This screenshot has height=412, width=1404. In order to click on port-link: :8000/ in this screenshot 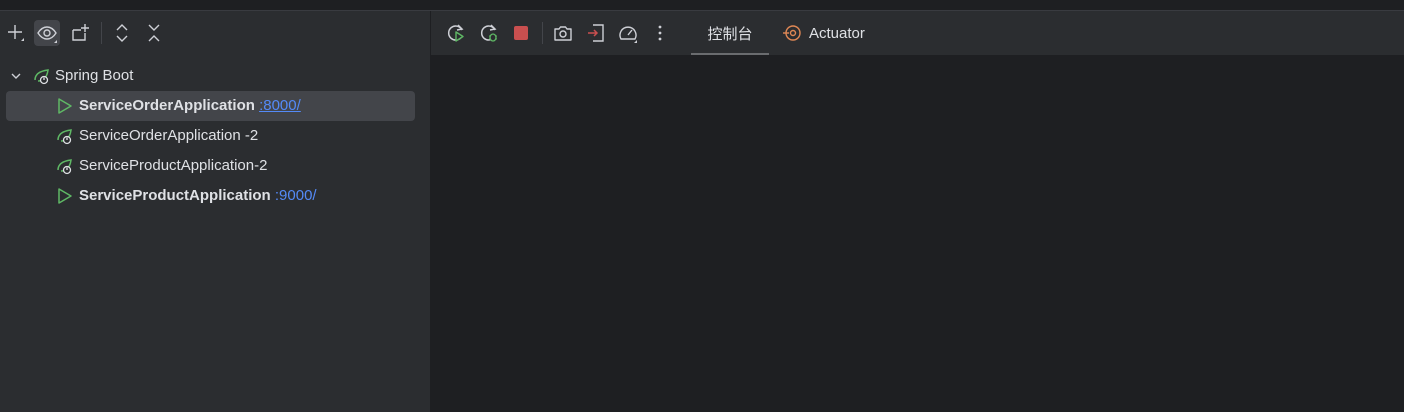, I will do `click(280, 105)`.